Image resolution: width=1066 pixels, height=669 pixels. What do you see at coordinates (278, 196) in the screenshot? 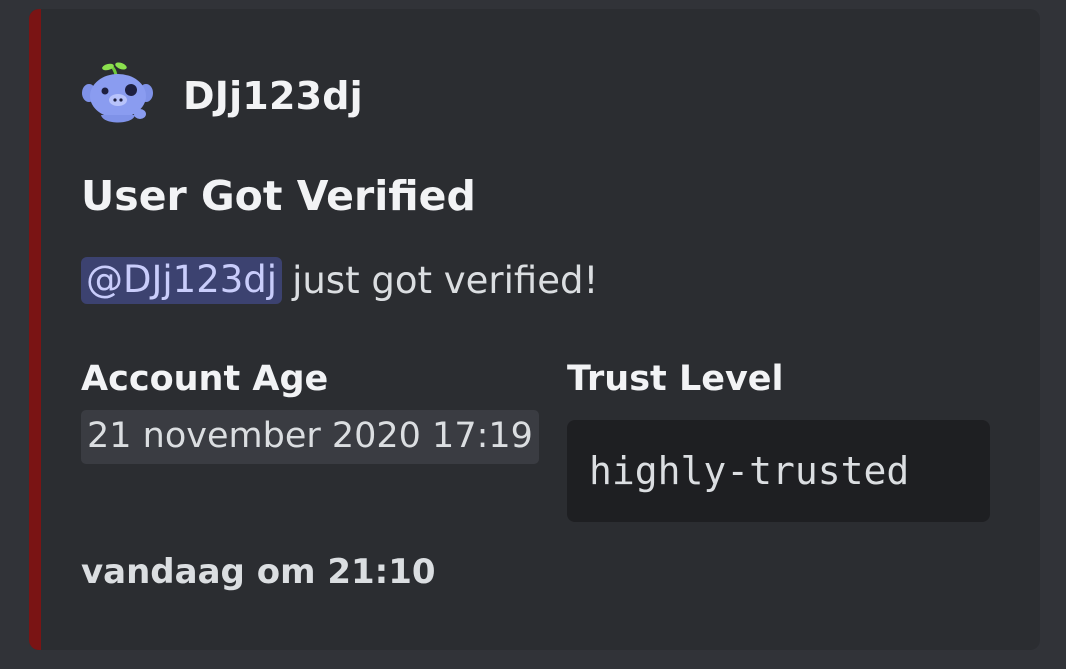
I see `embed-title: User Got Verified` at bounding box center [278, 196].